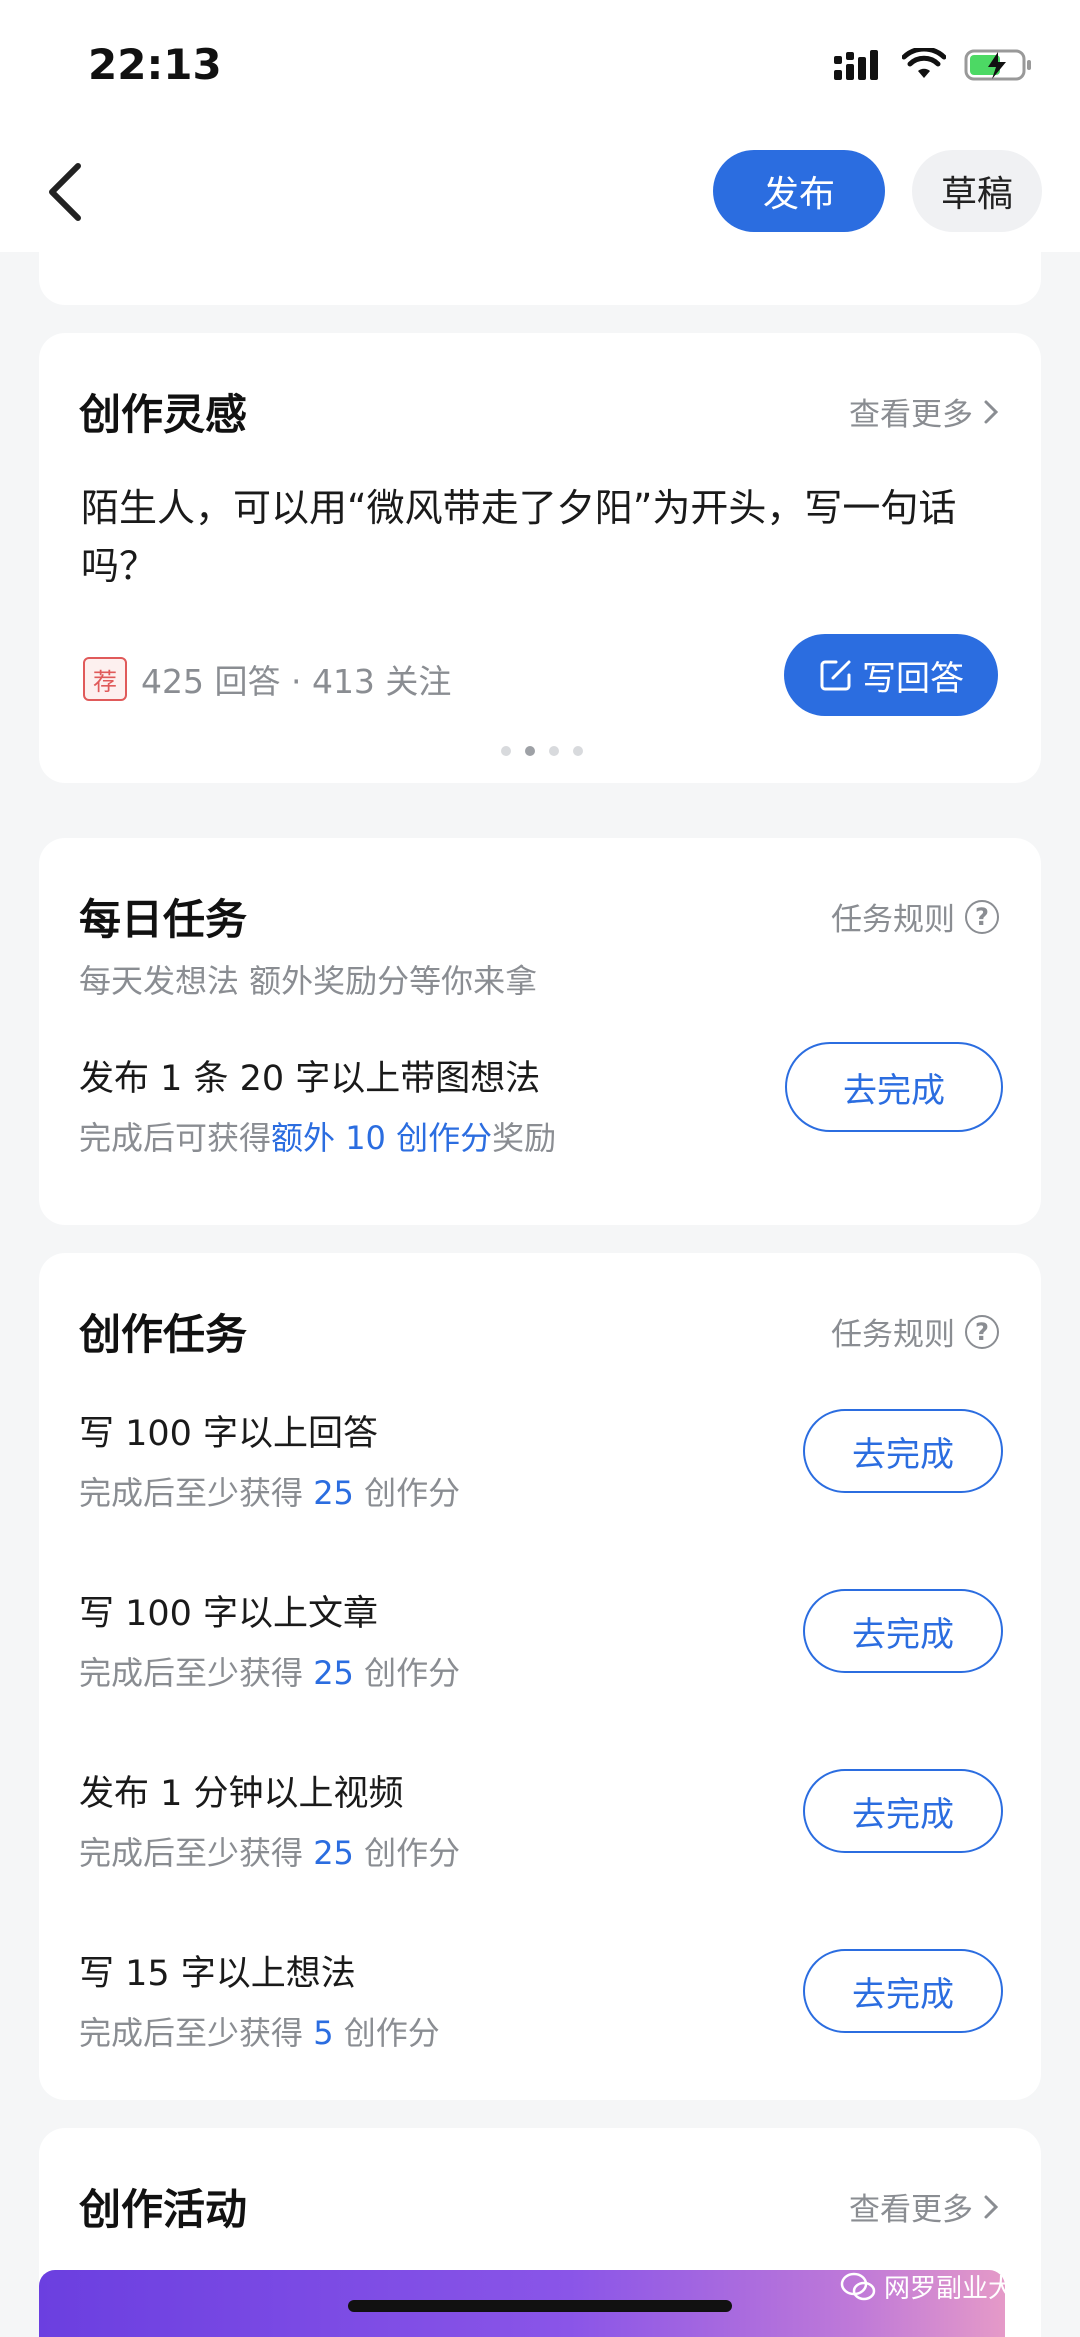  I want to click on publish-button: 发布, so click(799, 191).